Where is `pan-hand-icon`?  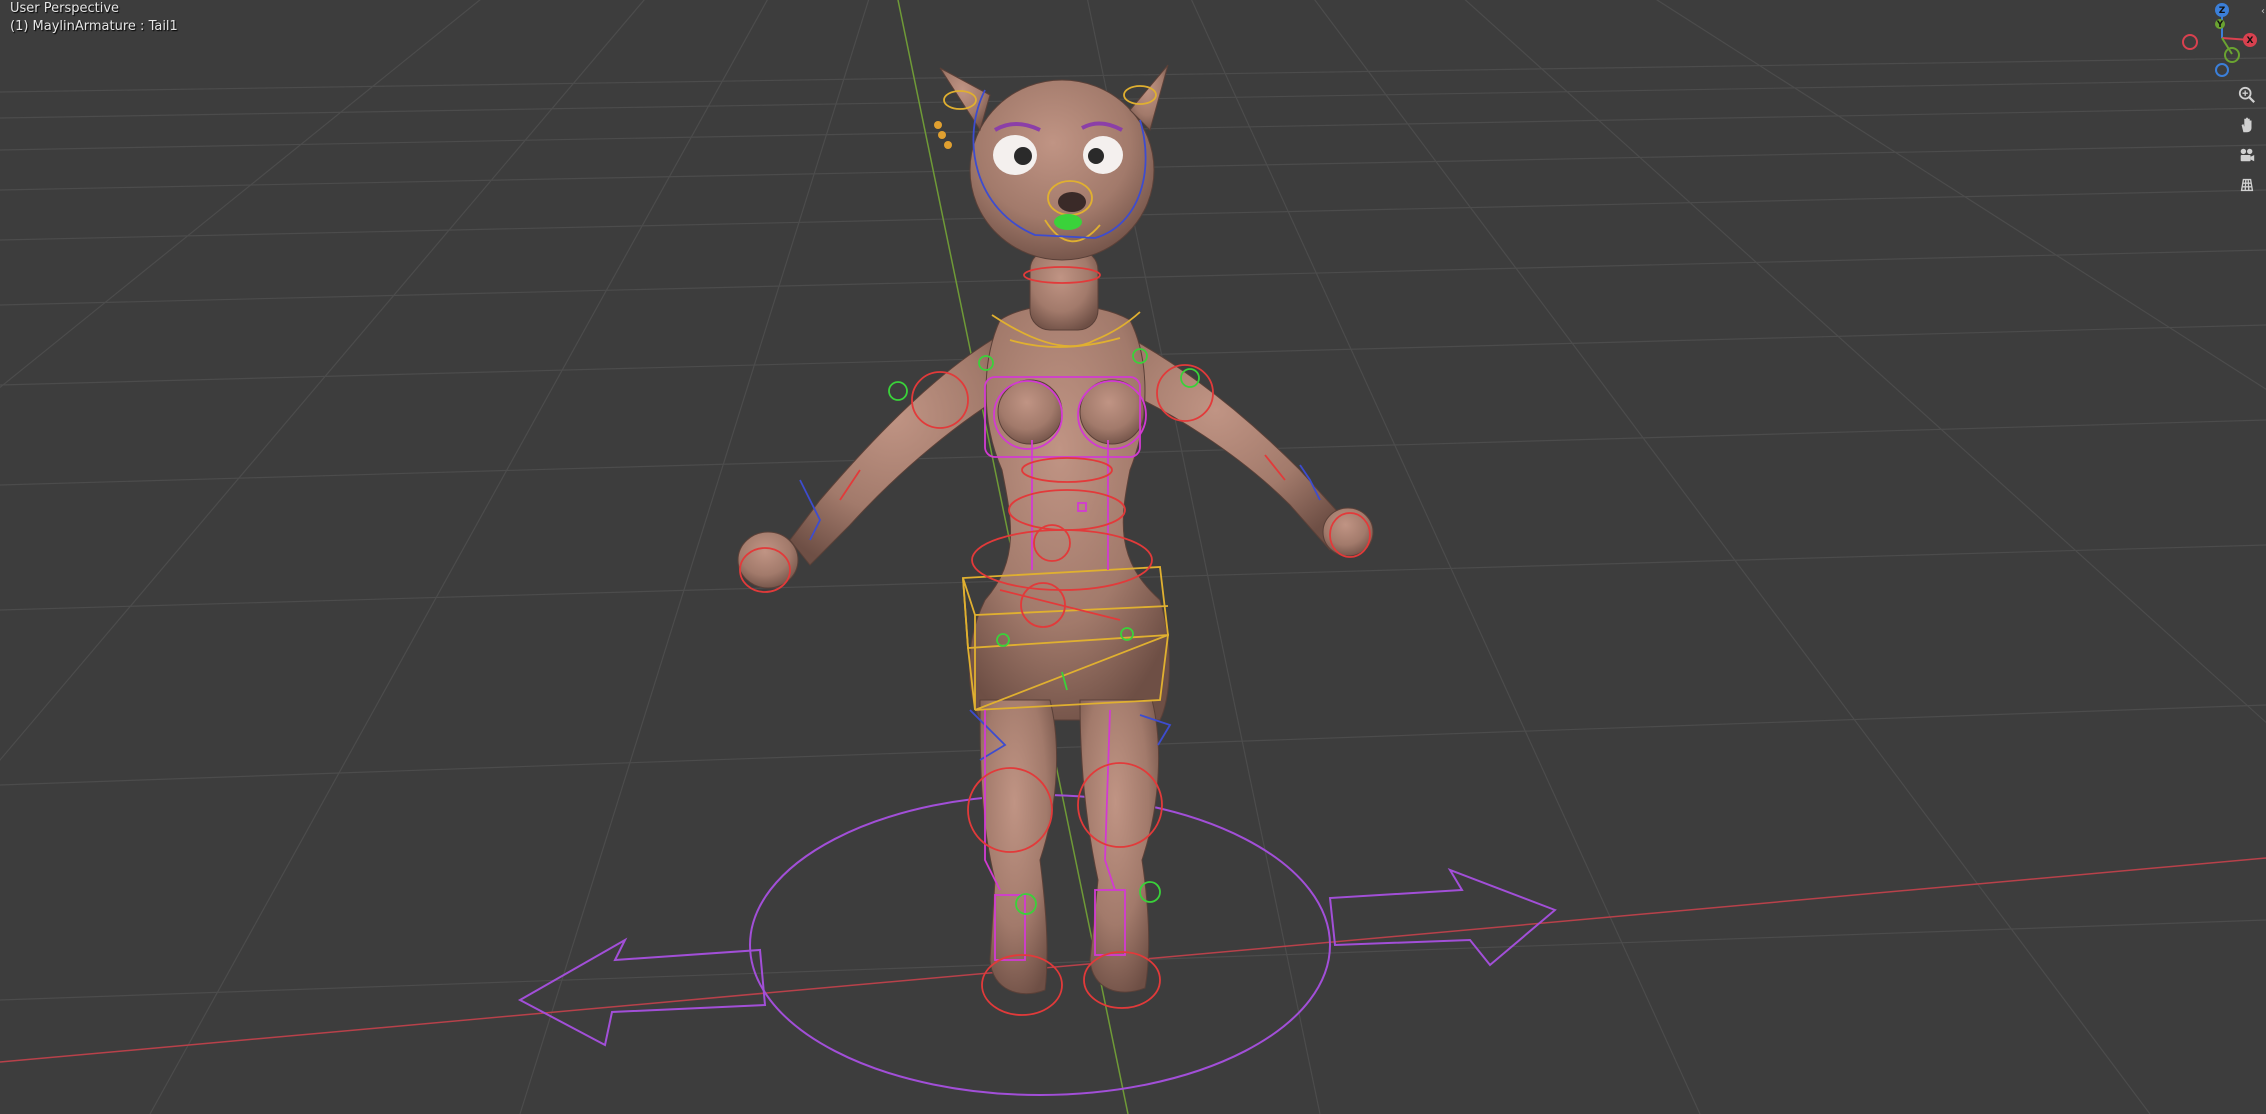
pan-hand-icon is located at coordinates (2247, 125).